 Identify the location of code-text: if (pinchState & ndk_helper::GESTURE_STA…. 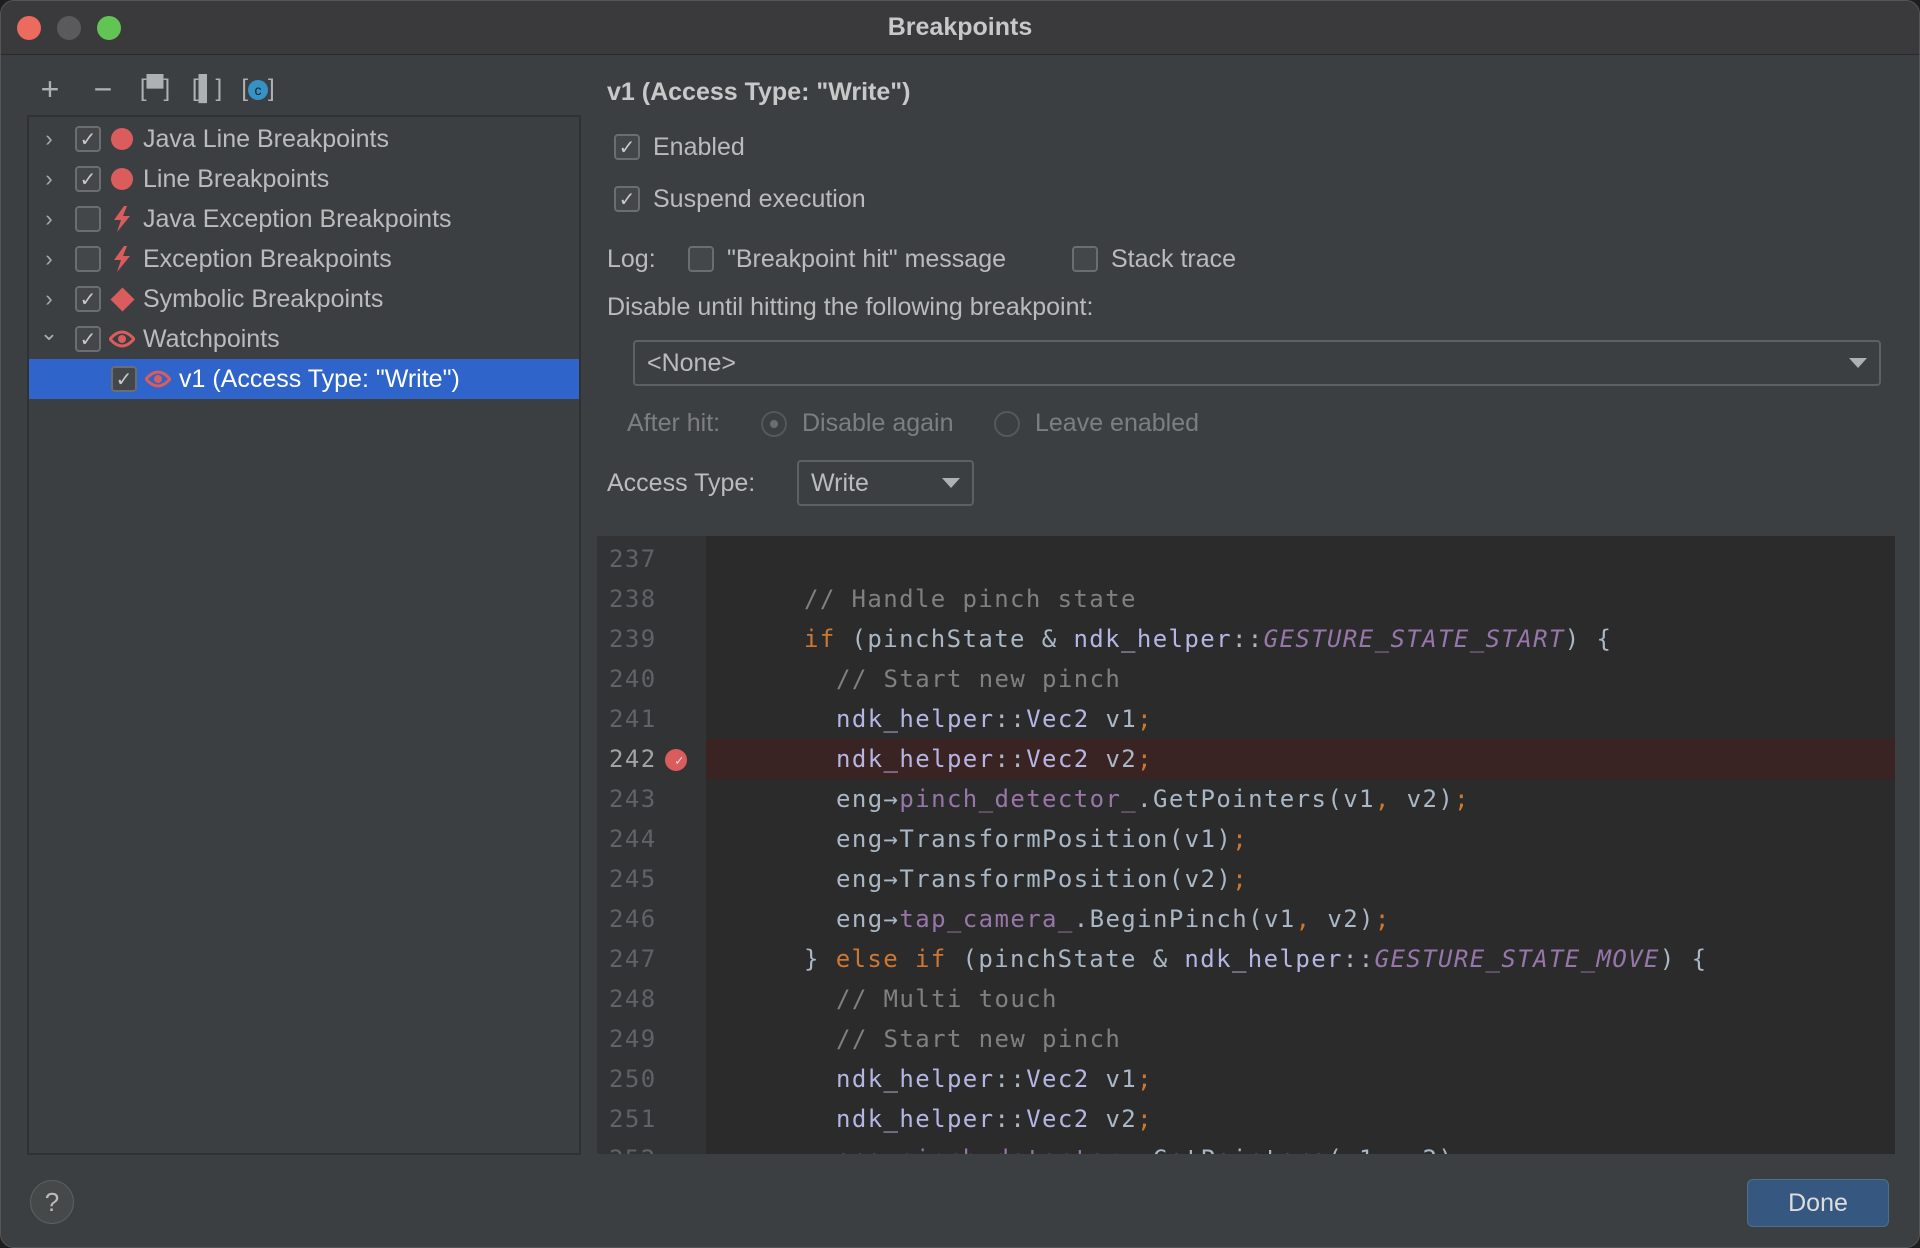
(1300, 639).